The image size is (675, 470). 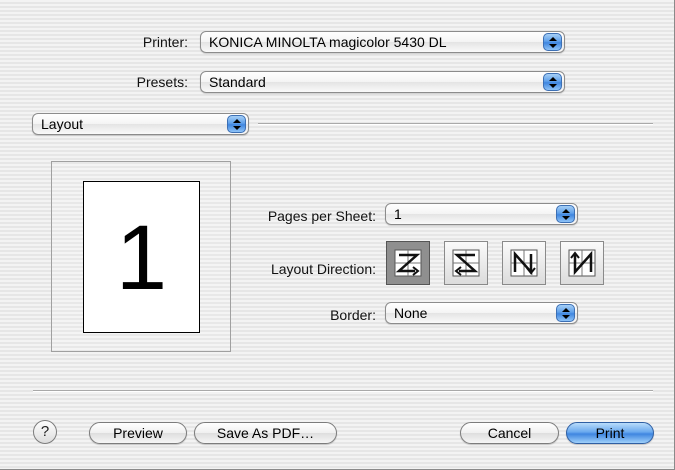 I want to click on bottom-separator, so click(x=343, y=391).